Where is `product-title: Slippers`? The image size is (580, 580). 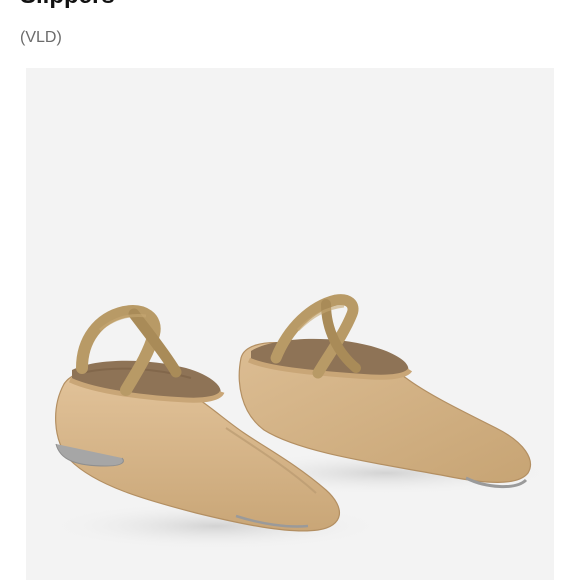 product-title: Slippers is located at coordinates (67, 4).